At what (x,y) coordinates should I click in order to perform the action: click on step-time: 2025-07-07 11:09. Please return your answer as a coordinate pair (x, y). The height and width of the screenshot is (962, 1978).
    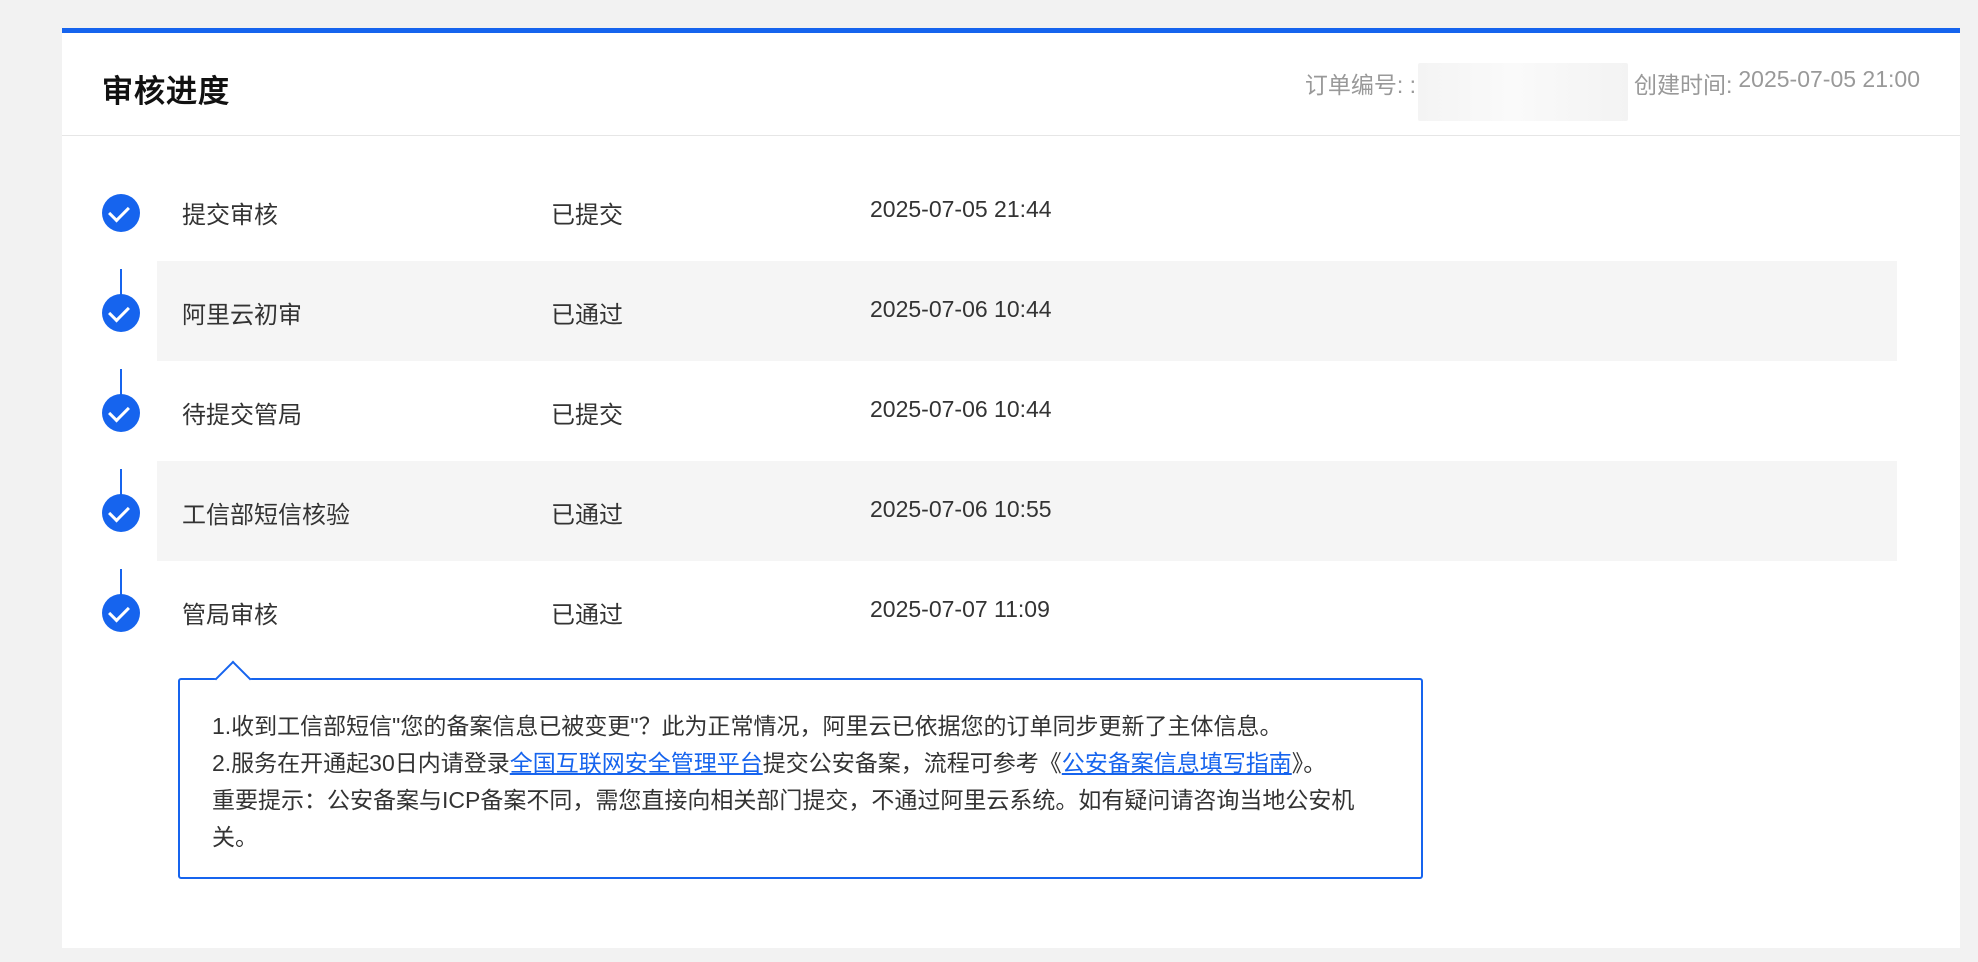
    Looking at the image, I should click on (960, 609).